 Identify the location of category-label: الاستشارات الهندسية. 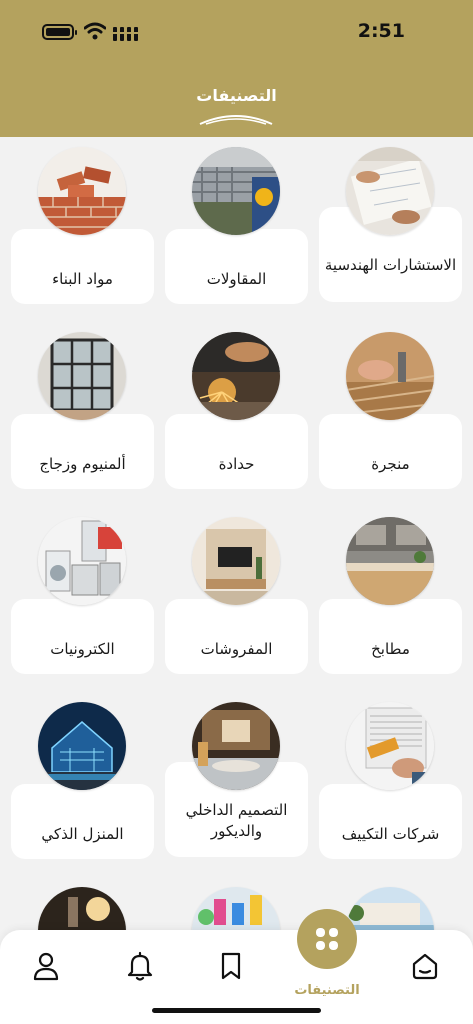
(390, 265).